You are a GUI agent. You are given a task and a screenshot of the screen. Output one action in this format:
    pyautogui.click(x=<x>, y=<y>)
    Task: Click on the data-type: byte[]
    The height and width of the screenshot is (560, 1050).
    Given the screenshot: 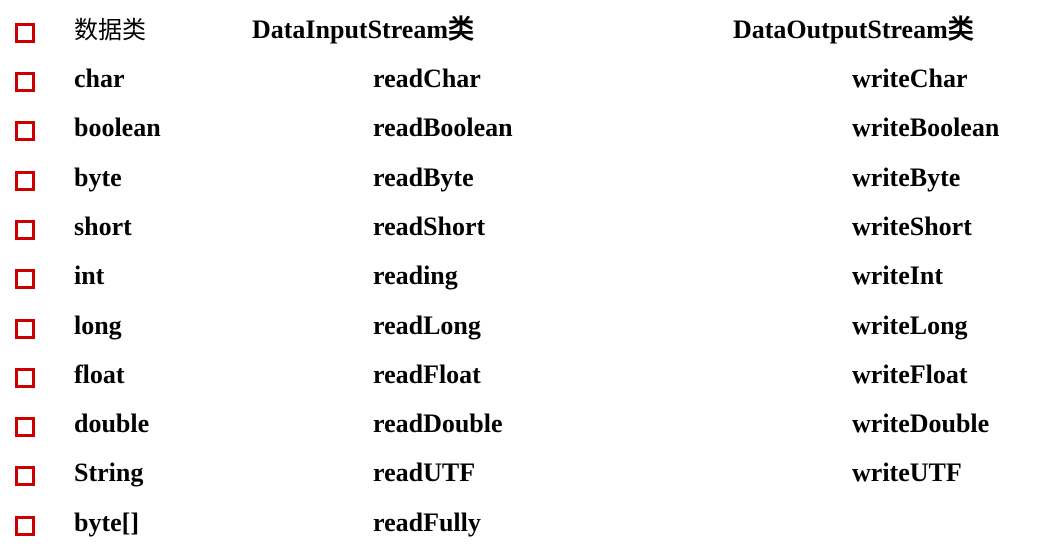 What is the action you would take?
    pyautogui.click(x=106, y=522)
    